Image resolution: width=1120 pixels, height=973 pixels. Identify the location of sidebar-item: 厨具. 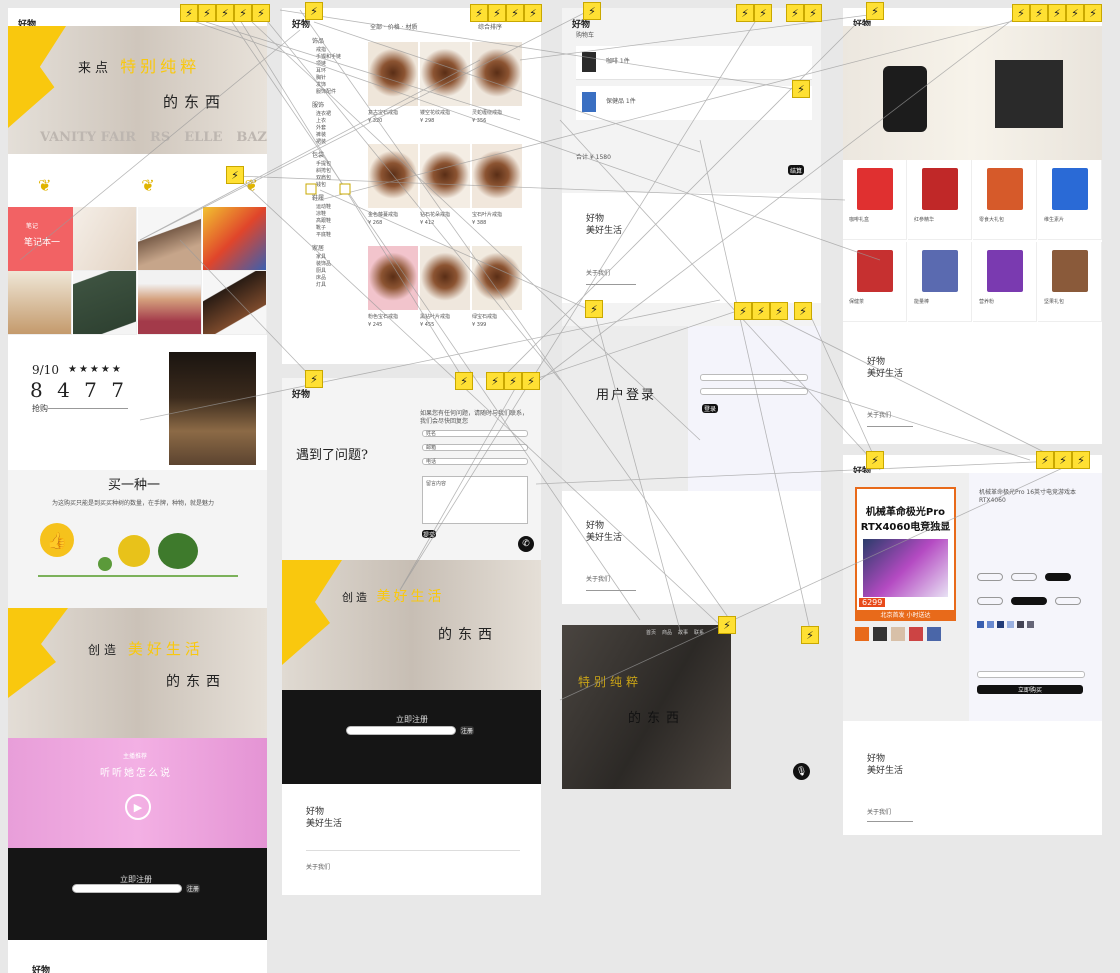
(321, 271).